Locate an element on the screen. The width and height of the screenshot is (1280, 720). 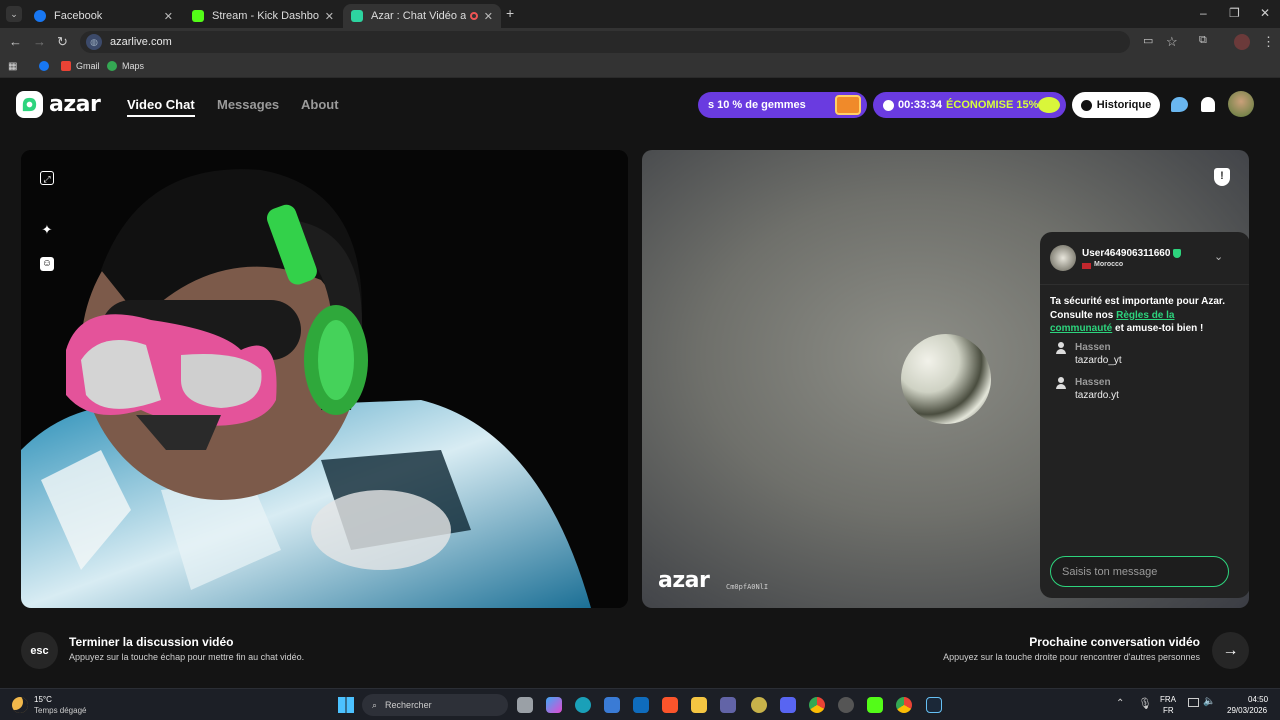
task-view-icon is located at coordinates (525, 705).